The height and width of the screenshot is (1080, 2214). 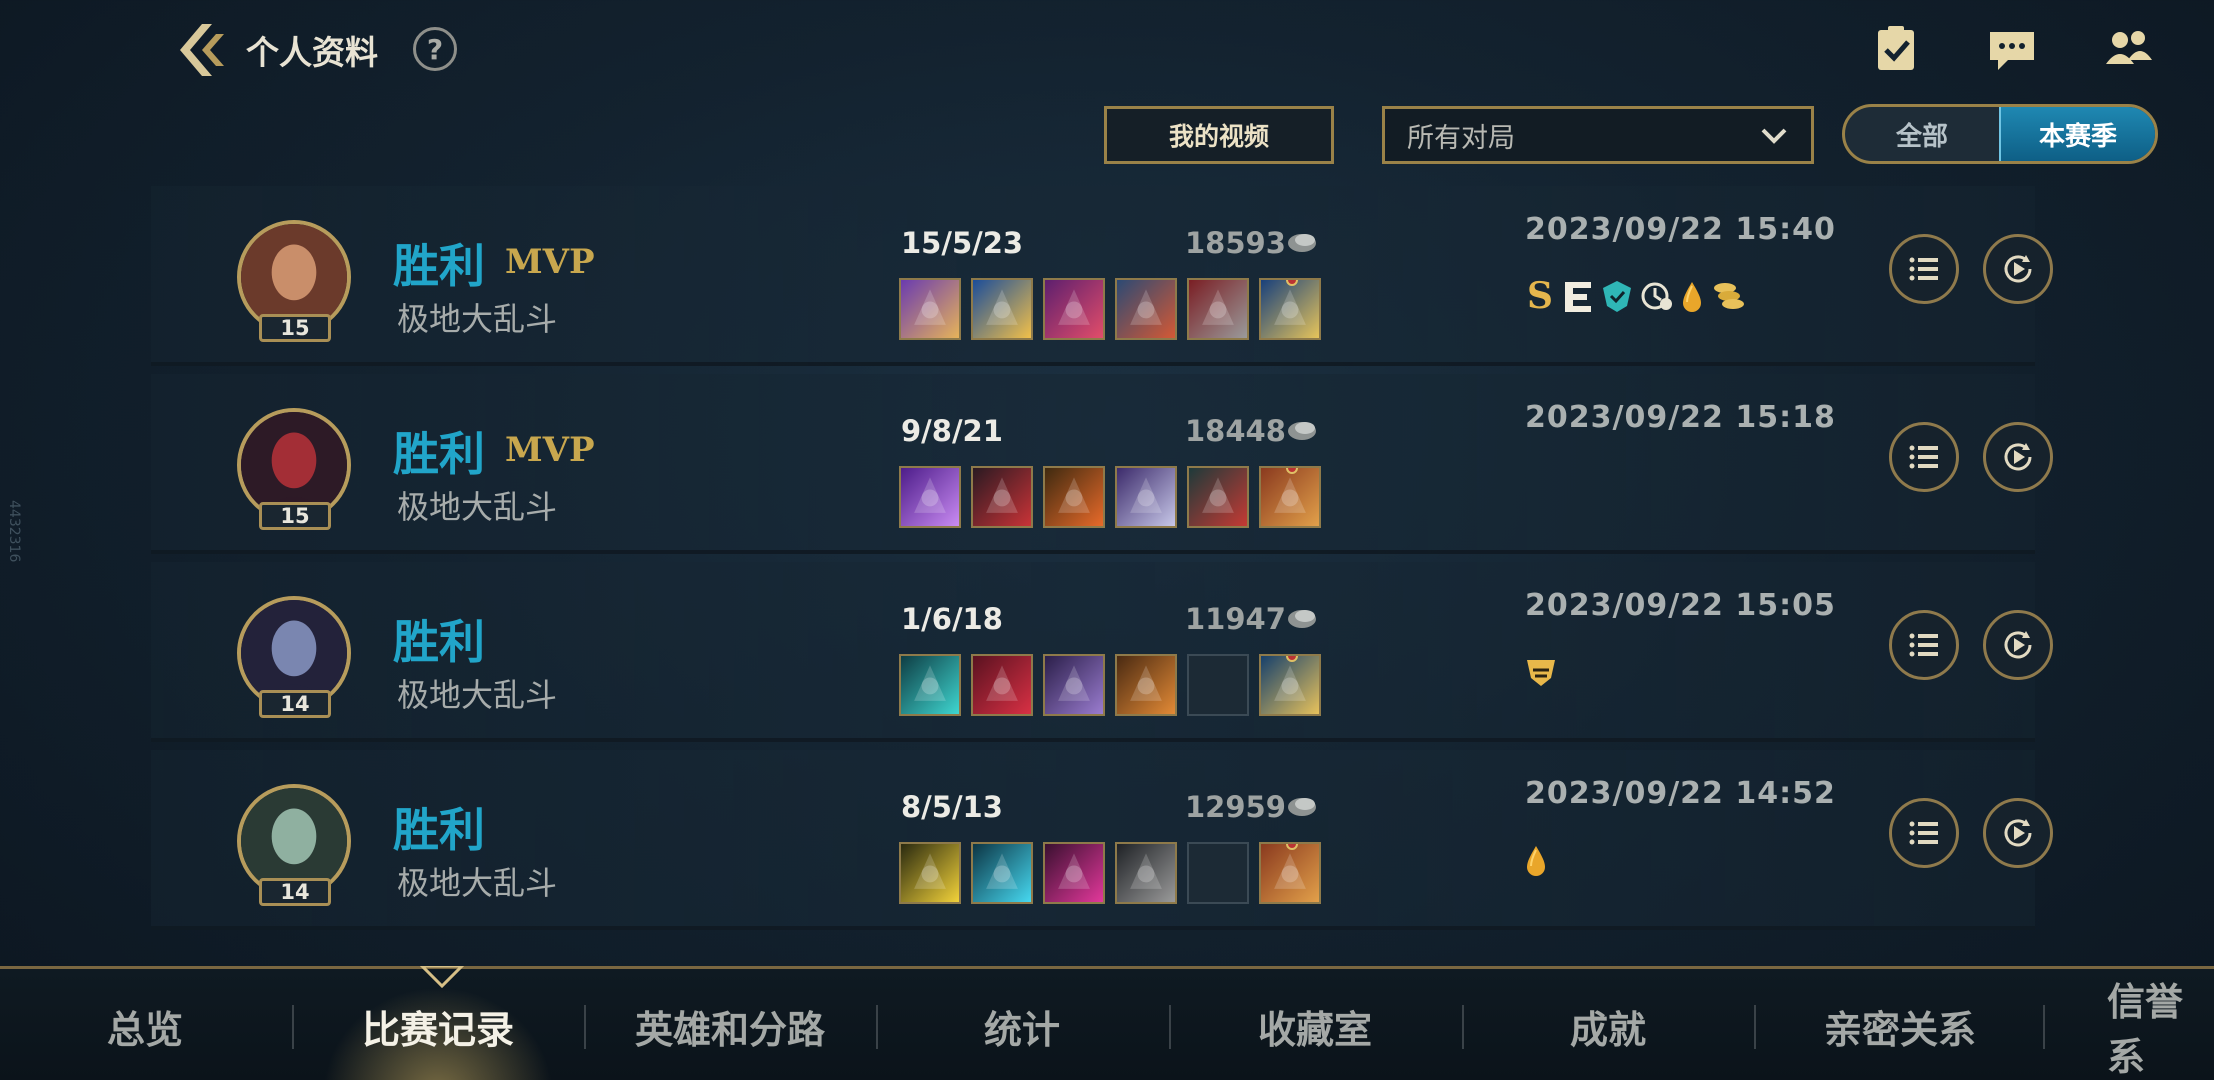 What do you see at coordinates (145, 1024) in the screenshot?
I see `nav-tab: 总览` at bounding box center [145, 1024].